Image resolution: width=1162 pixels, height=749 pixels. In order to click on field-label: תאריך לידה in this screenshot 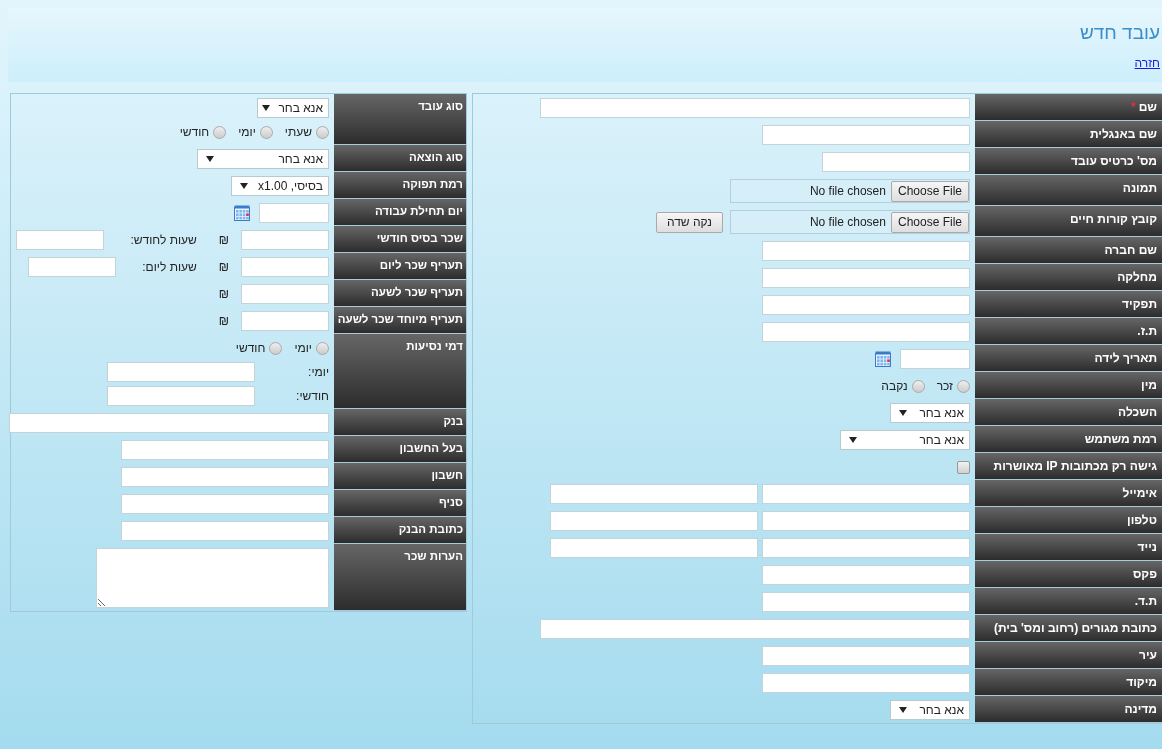, I will do `click(1125, 358)`.